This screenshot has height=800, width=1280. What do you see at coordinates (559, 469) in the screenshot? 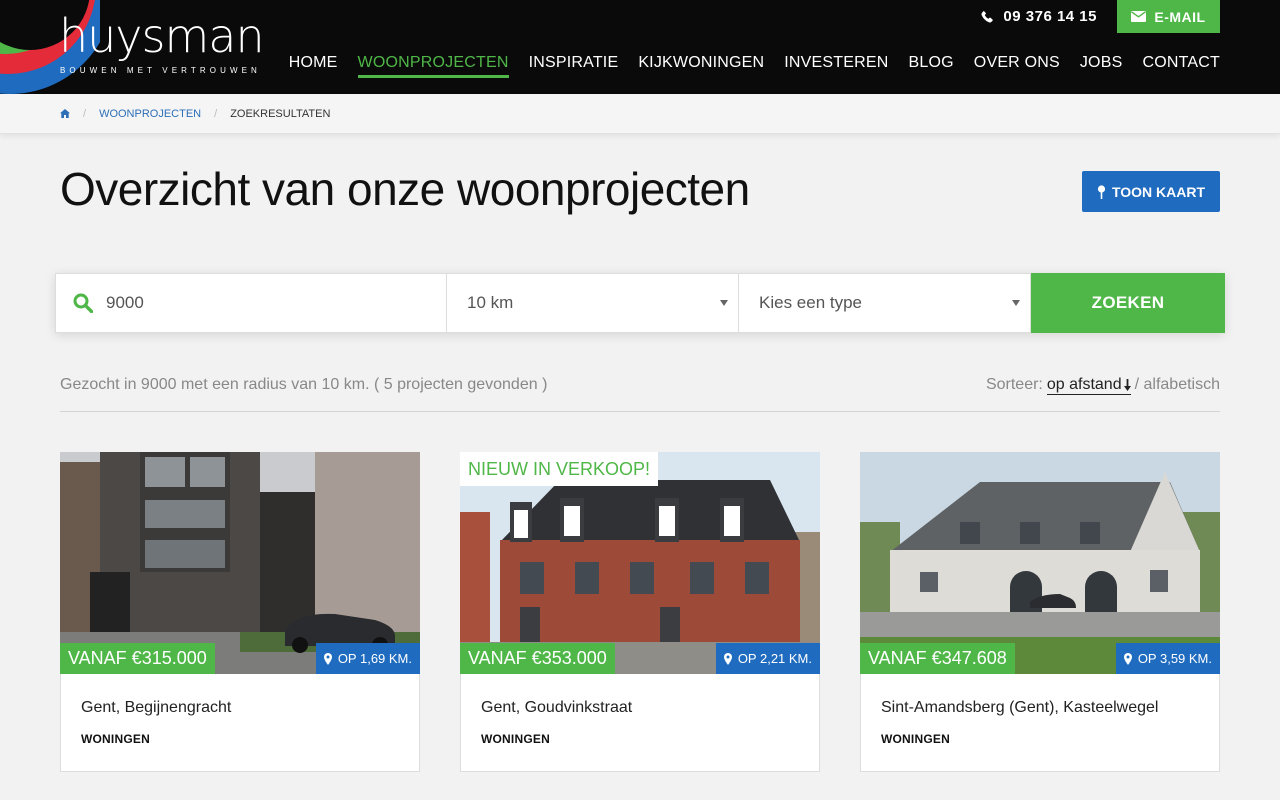
I see `new-badge: NIEUW IN VERKOOP!` at bounding box center [559, 469].